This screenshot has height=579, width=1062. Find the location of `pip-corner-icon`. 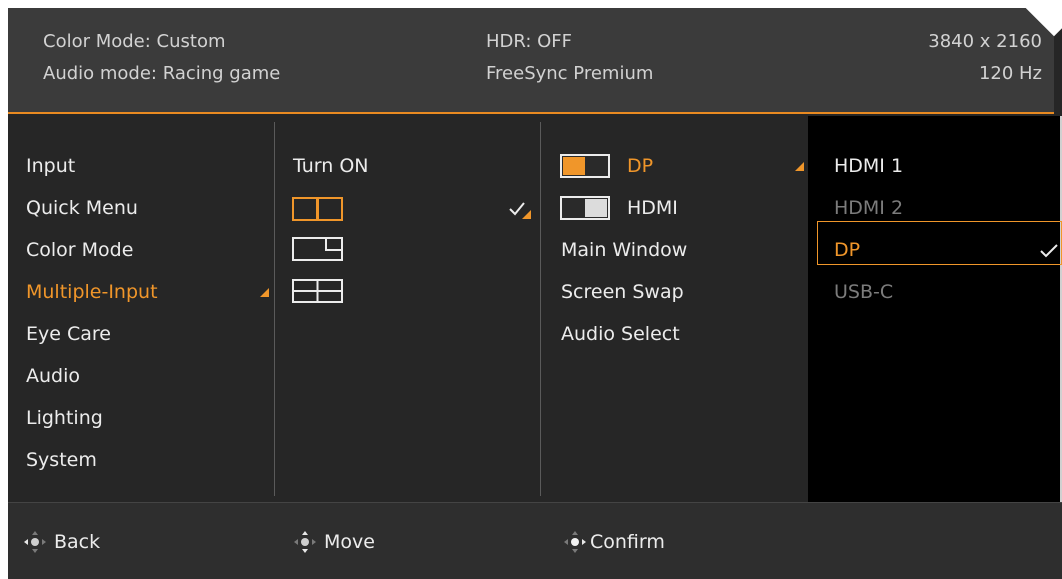

pip-corner-icon is located at coordinates (318, 249).